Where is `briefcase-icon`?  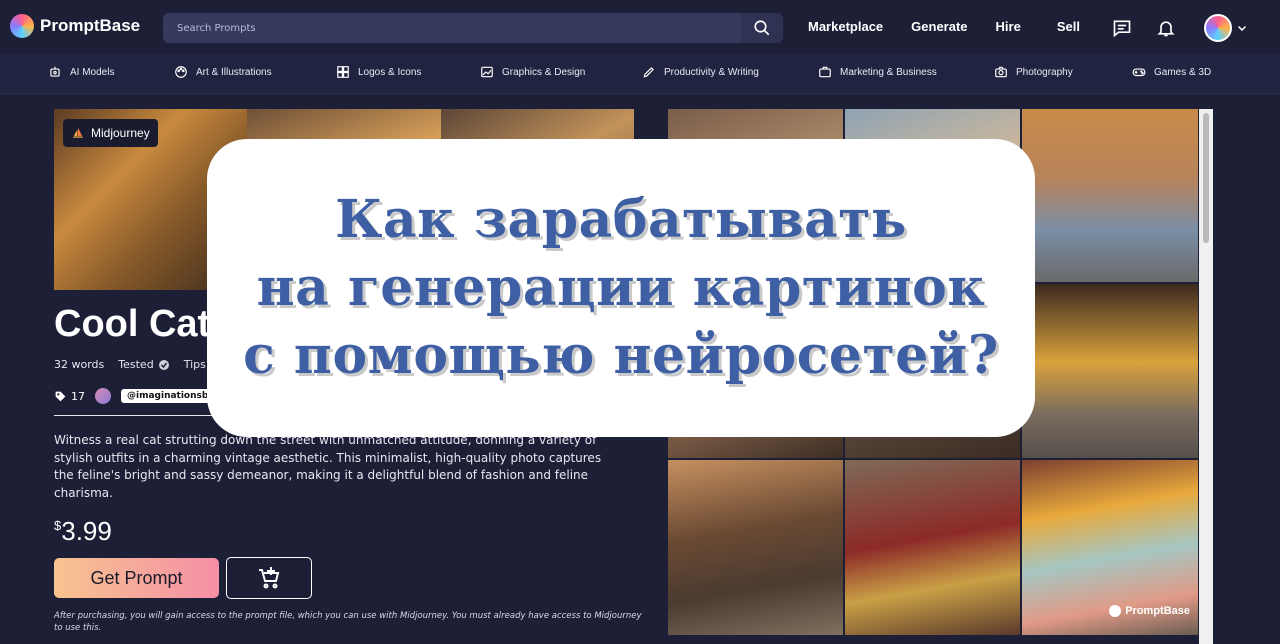
briefcase-icon is located at coordinates (825, 72).